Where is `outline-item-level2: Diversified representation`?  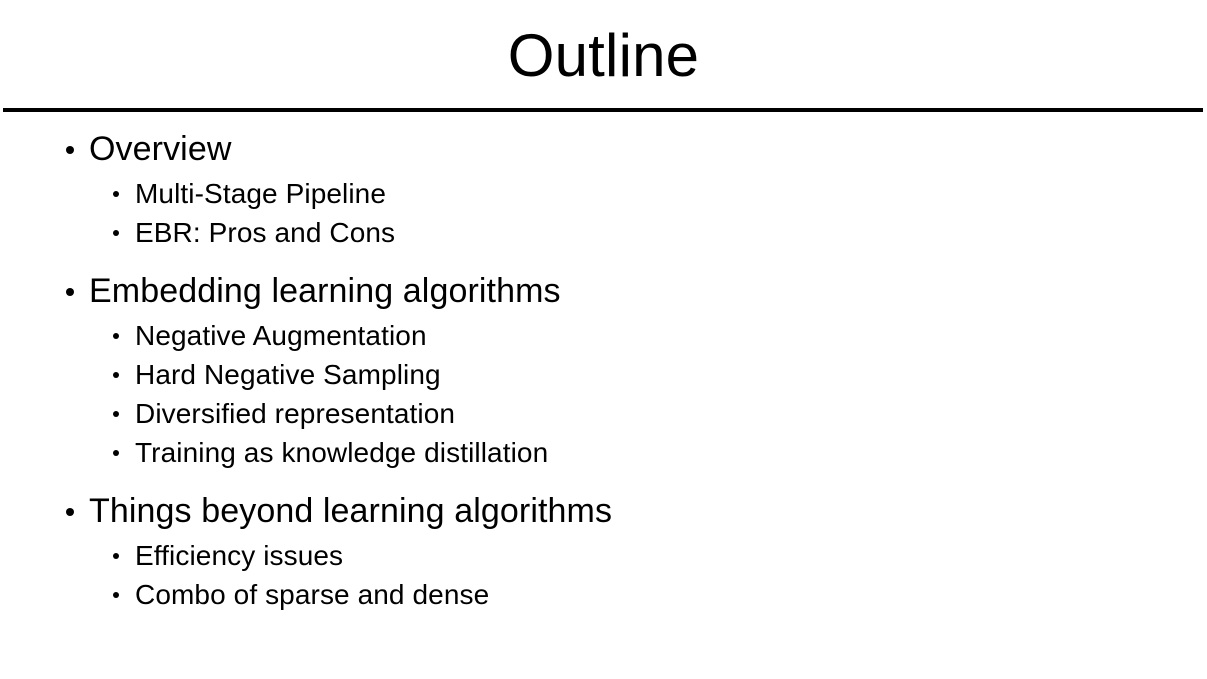 outline-item-level2: Diversified representation is located at coordinates (603, 413).